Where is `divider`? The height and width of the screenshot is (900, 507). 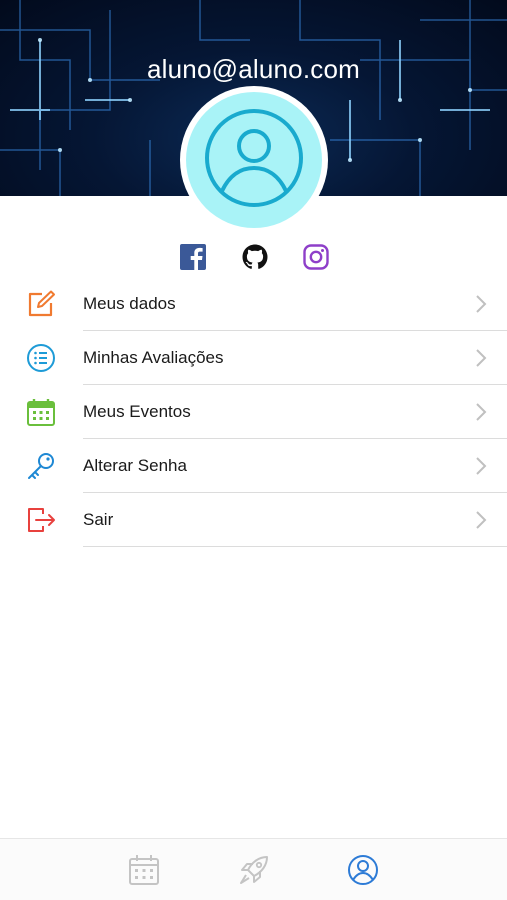 divider is located at coordinates (295, 546).